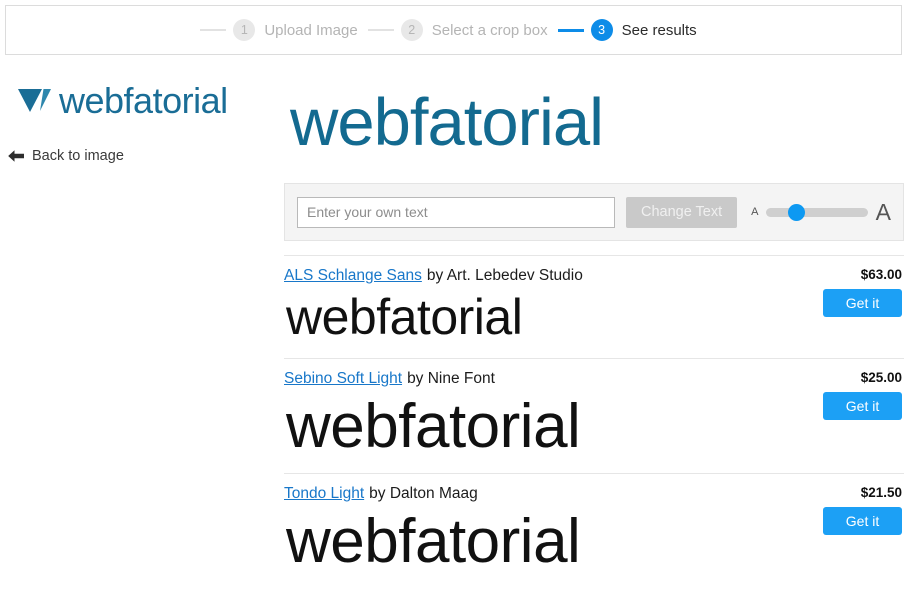  I want to click on step-label-select-crop-box: Select a crop box, so click(489, 30).